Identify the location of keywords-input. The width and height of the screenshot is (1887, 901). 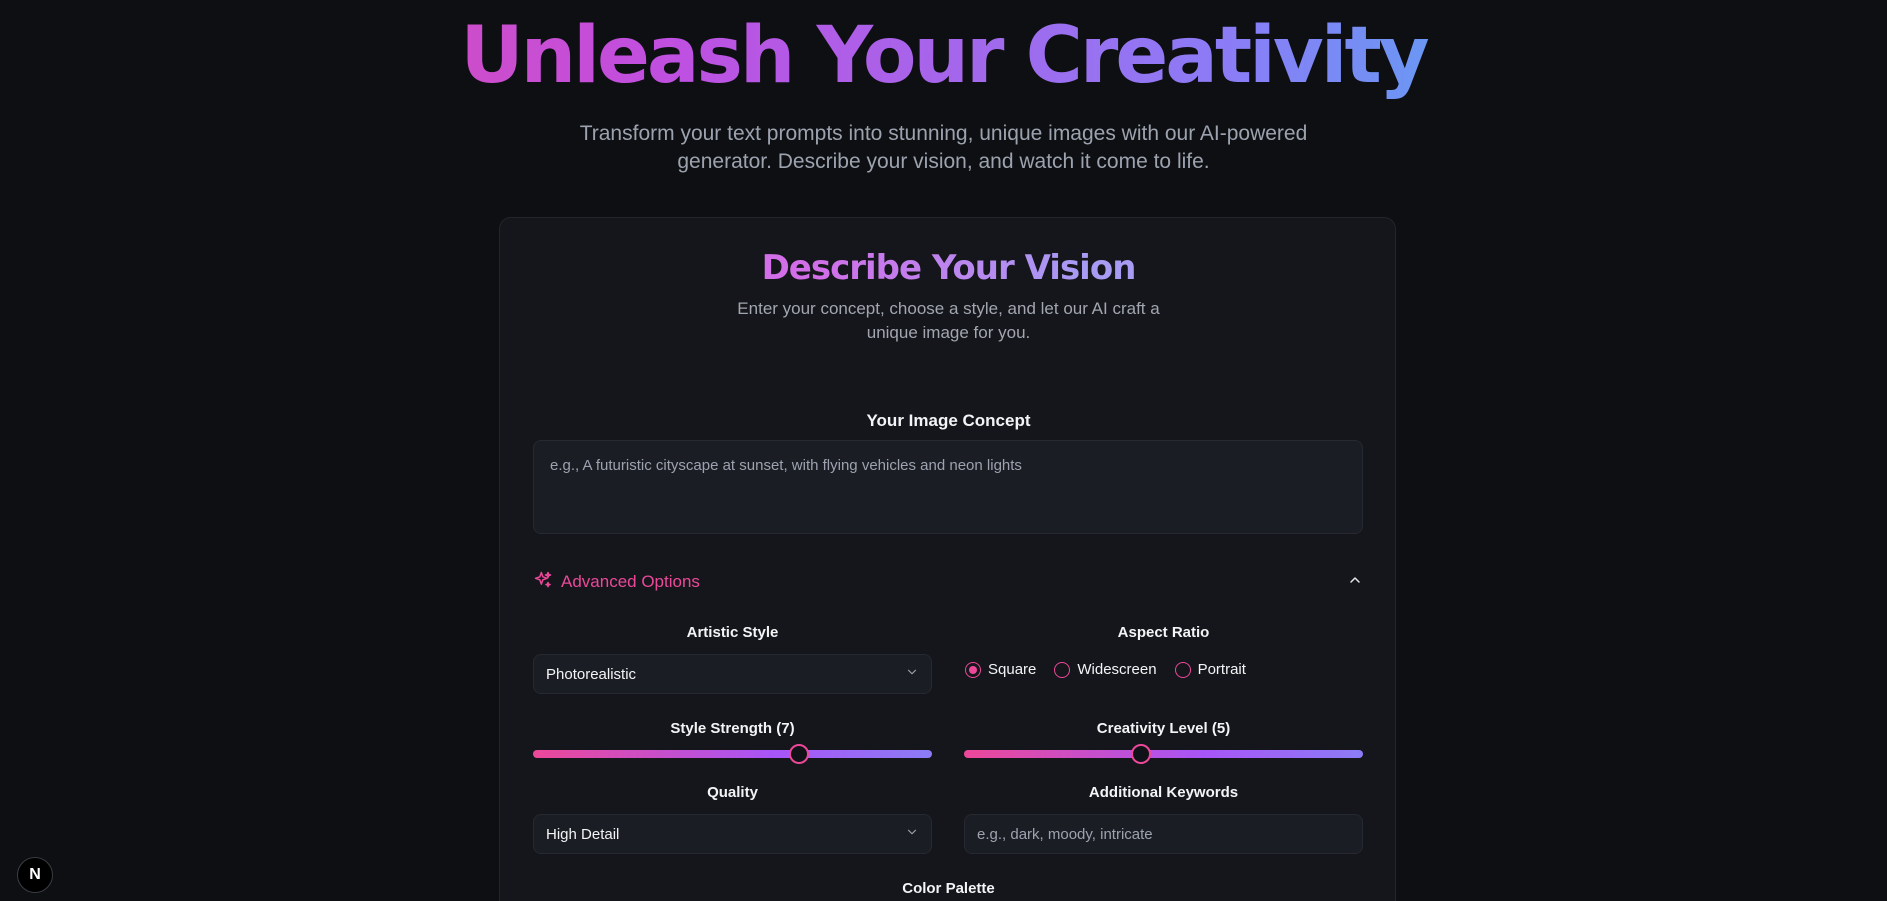
(1163, 834).